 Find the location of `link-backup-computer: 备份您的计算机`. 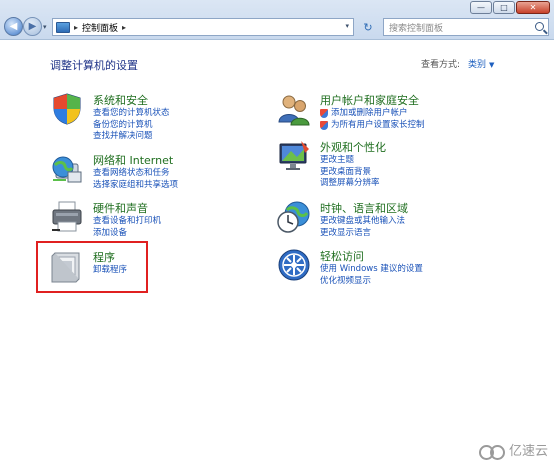

link-backup-computer: 备份您的计算机 is located at coordinates (131, 126).